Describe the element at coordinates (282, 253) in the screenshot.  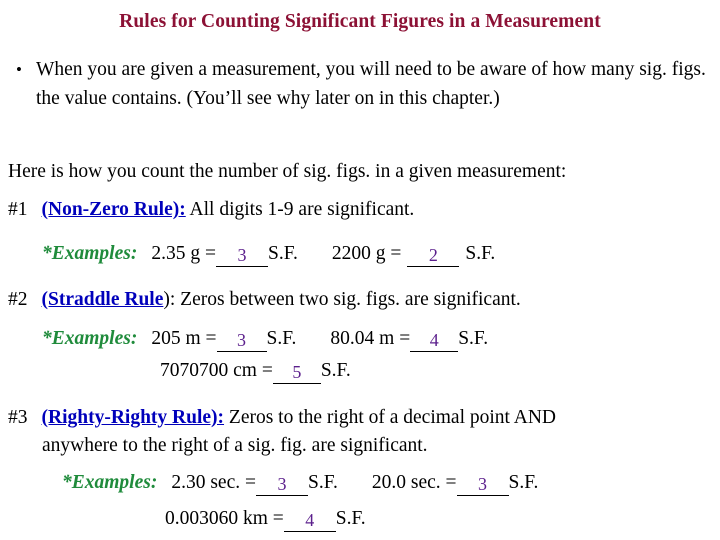
I see `example-1-1-unit: S.F.` at that location.